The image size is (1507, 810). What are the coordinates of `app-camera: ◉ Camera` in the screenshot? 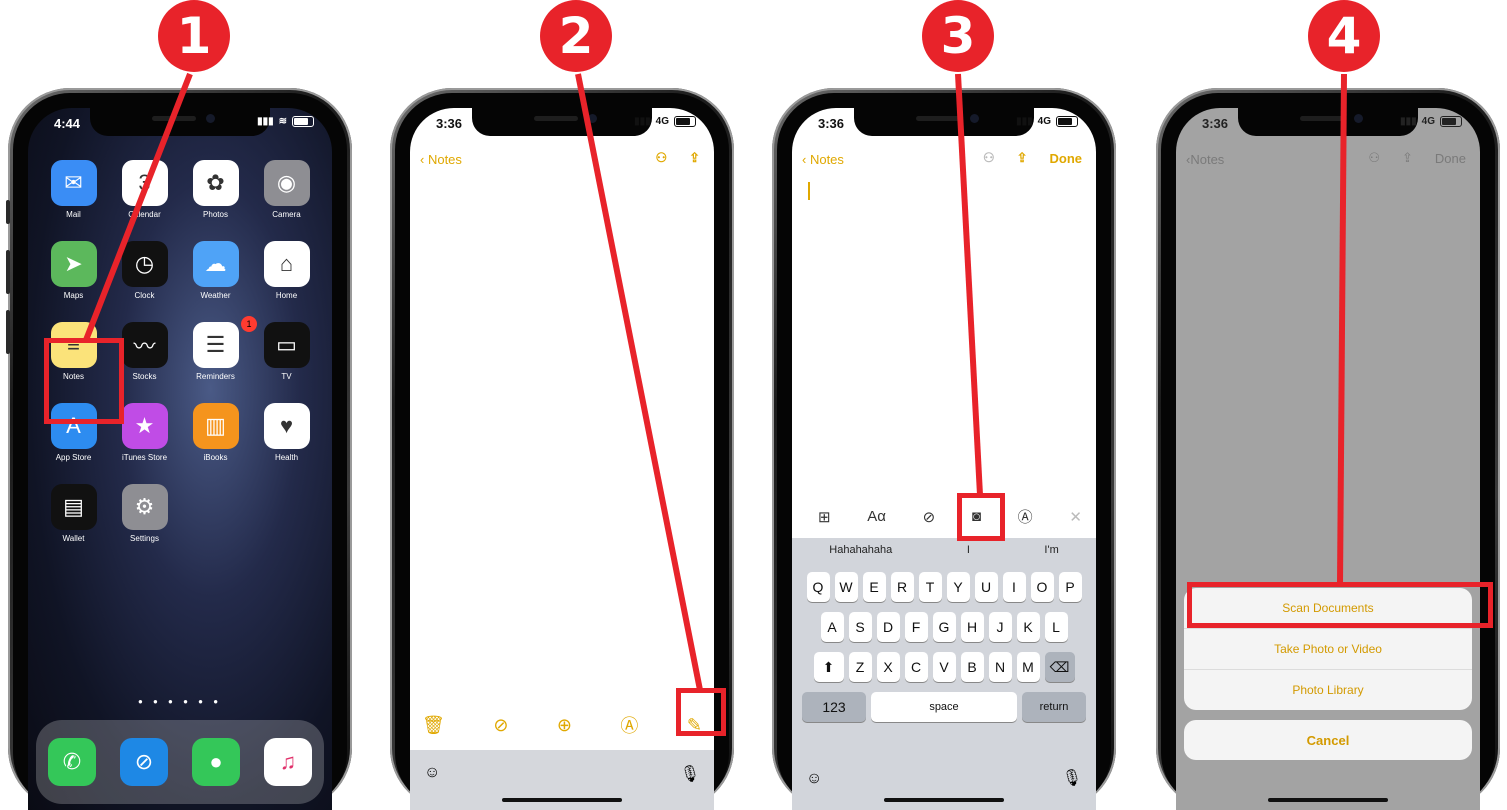 It's located at (286, 189).